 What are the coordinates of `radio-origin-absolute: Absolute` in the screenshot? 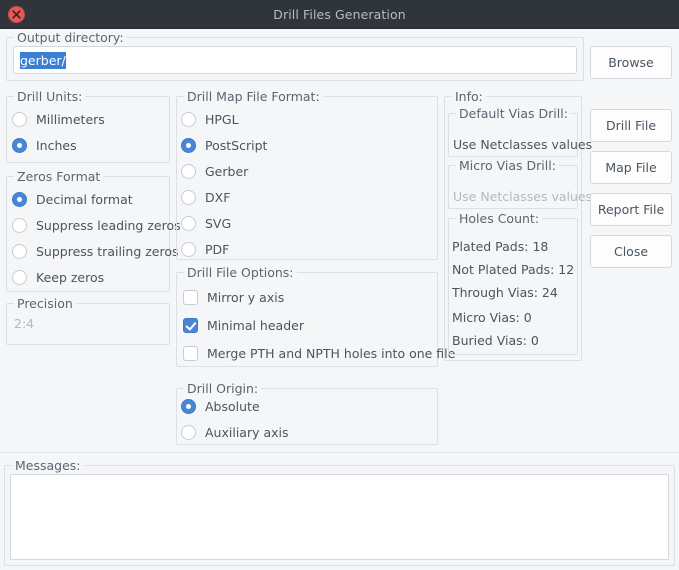 It's located at (220, 406).